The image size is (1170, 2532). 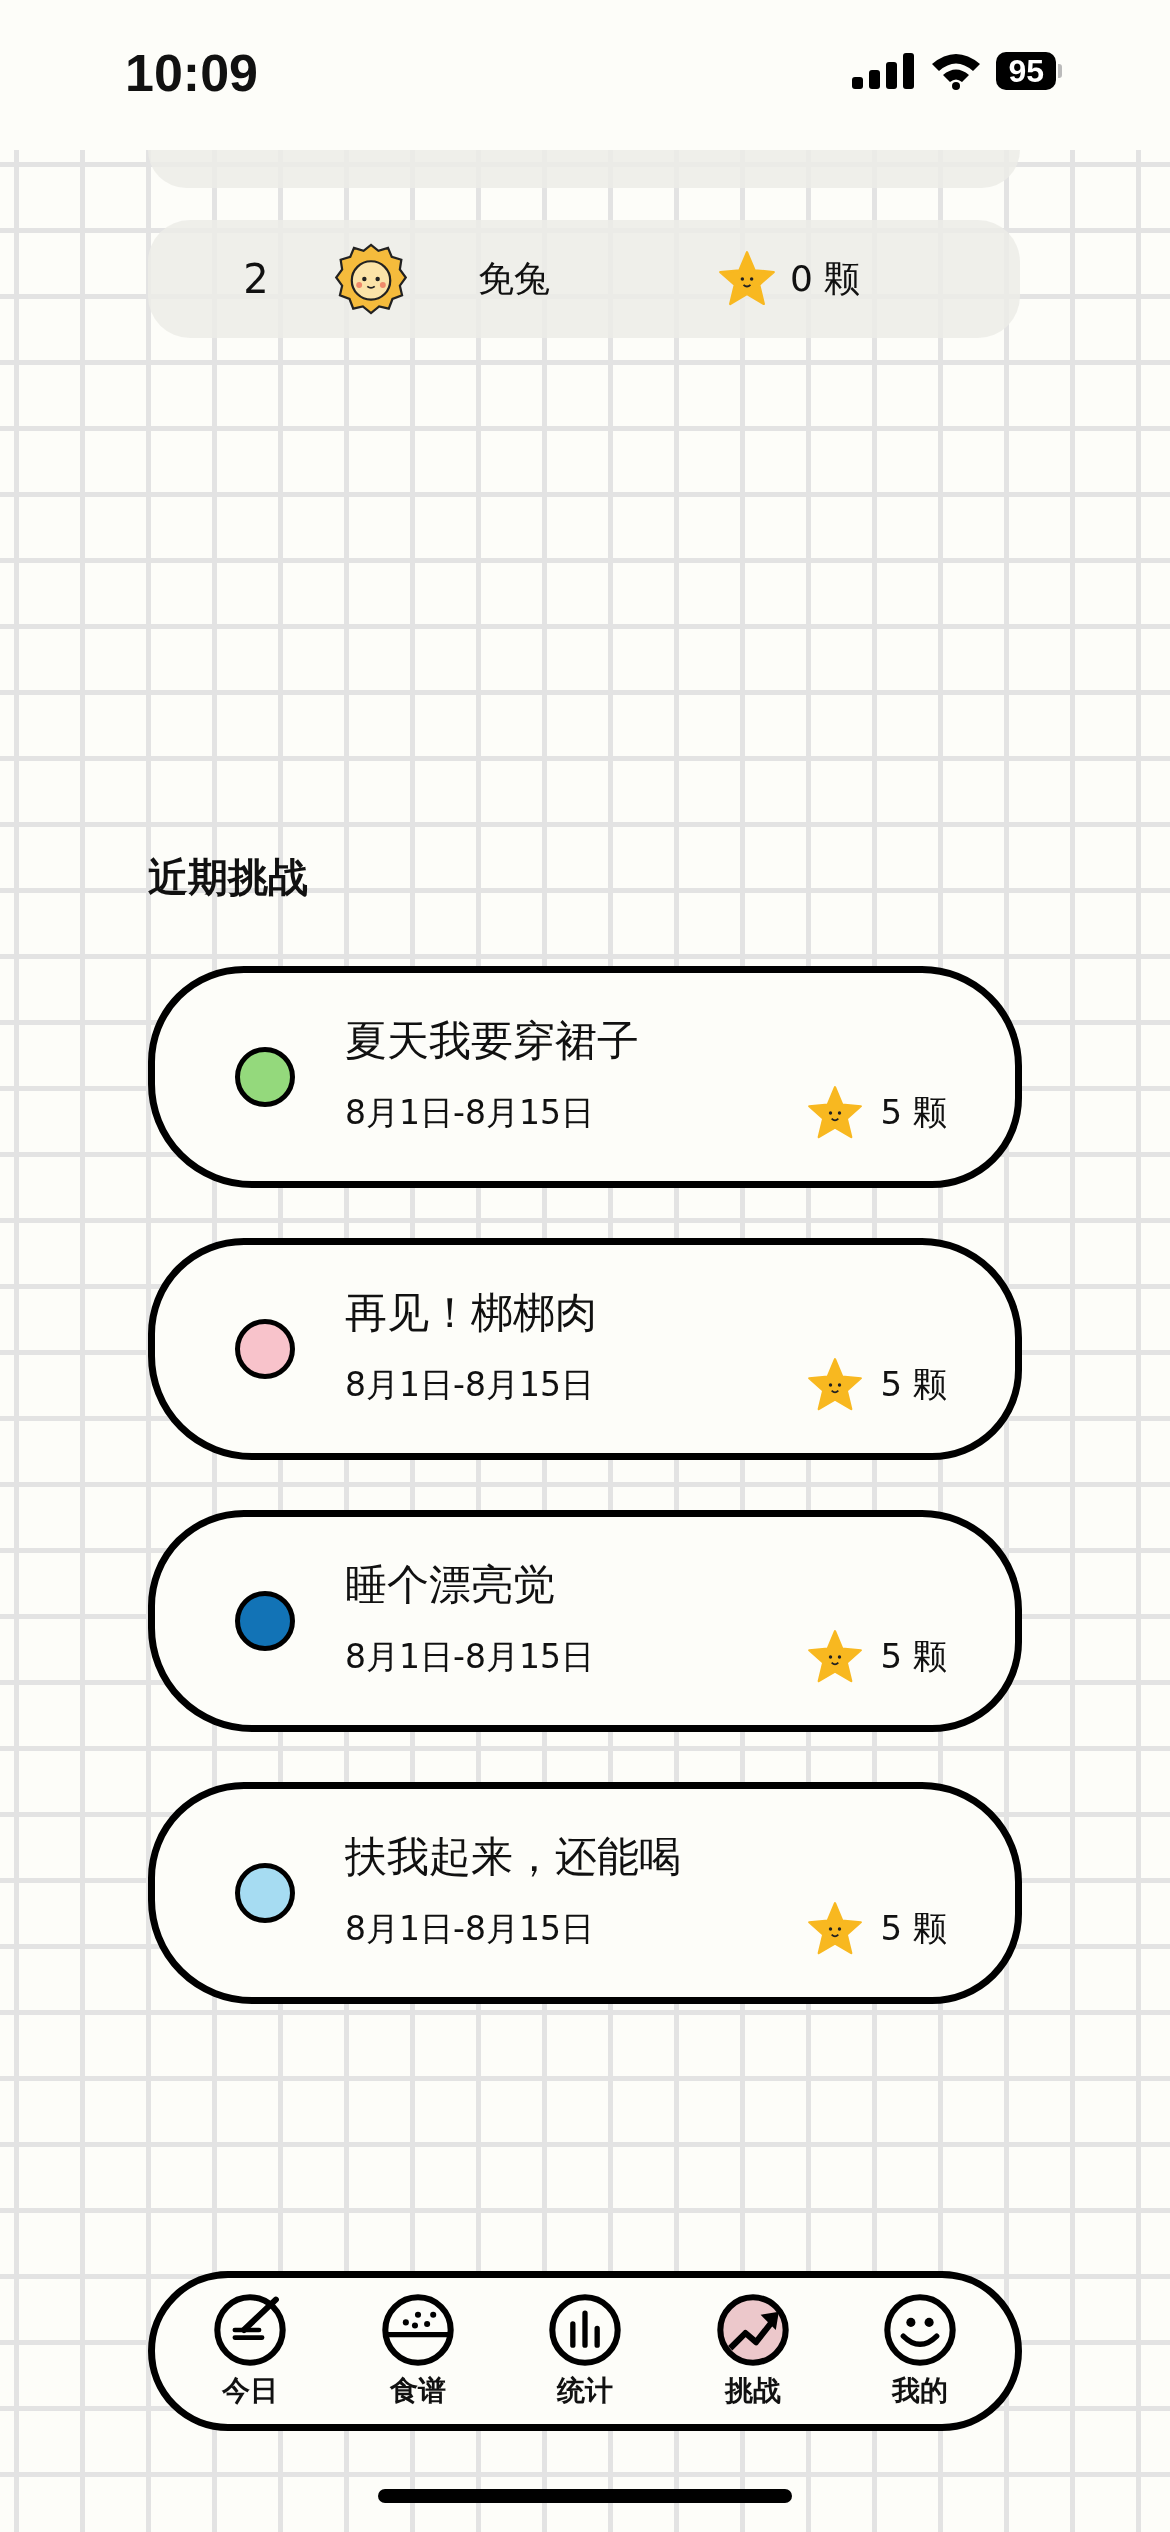 What do you see at coordinates (752, 2351) in the screenshot?
I see `tab: 挑战` at bounding box center [752, 2351].